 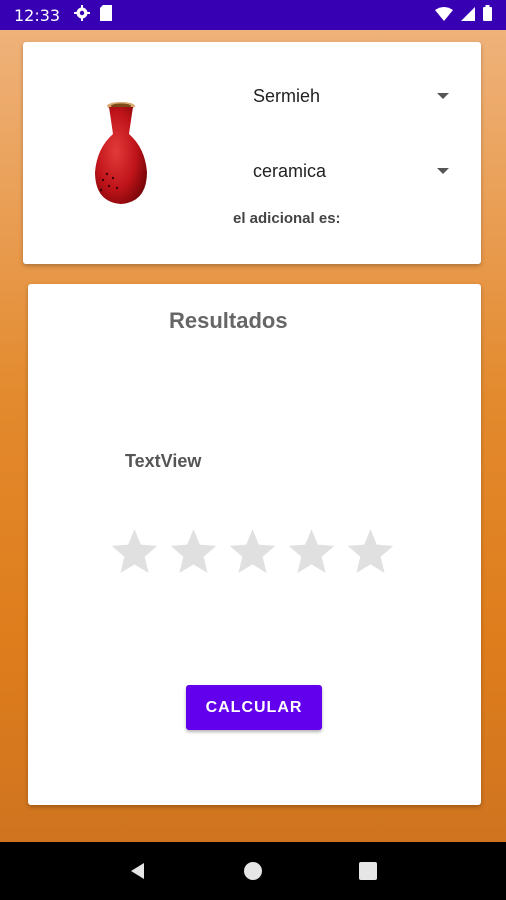 What do you see at coordinates (82, 15) in the screenshot?
I see `gear-icon` at bounding box center [82, 15].